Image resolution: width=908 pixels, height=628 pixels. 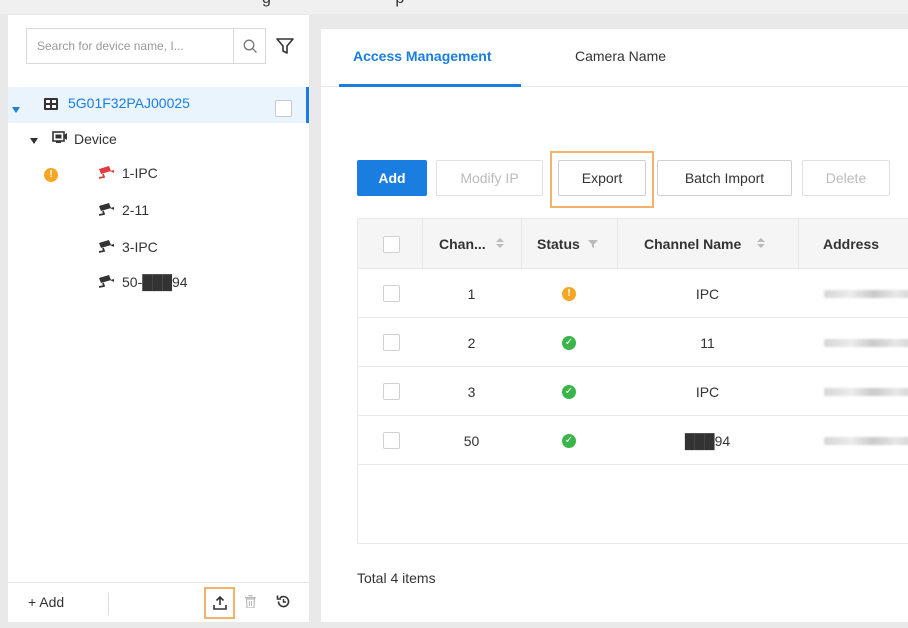 I want to click on tree-item-label: 2-11, so click(x=135, y=210).